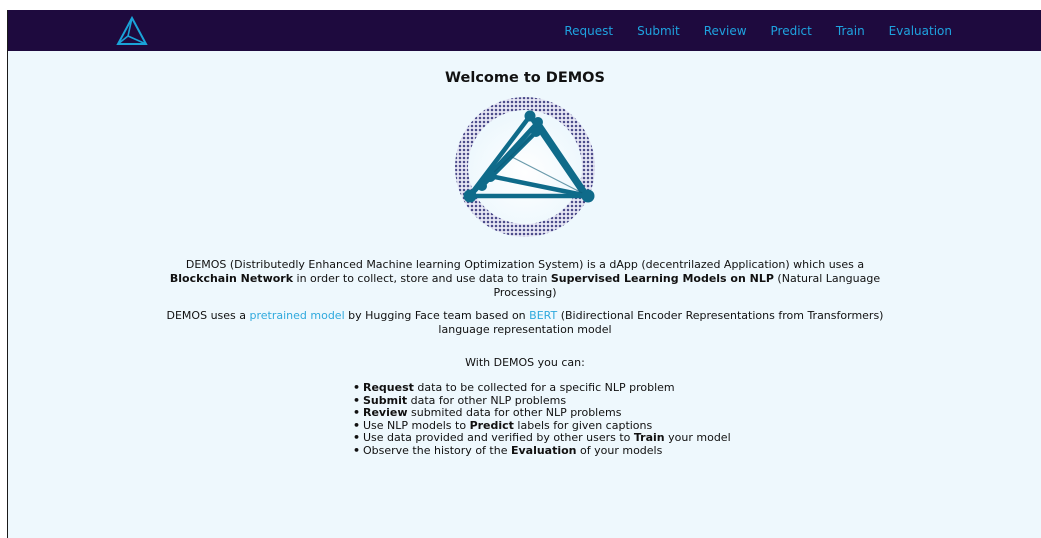  I want to click on demos-brand-logo-icon, so click(132, 31).